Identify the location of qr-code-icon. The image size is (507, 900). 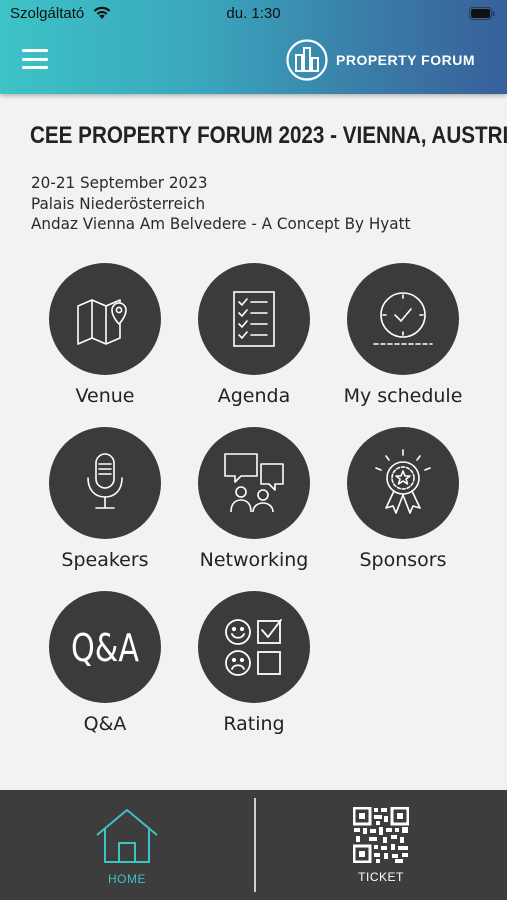
(381, 835).